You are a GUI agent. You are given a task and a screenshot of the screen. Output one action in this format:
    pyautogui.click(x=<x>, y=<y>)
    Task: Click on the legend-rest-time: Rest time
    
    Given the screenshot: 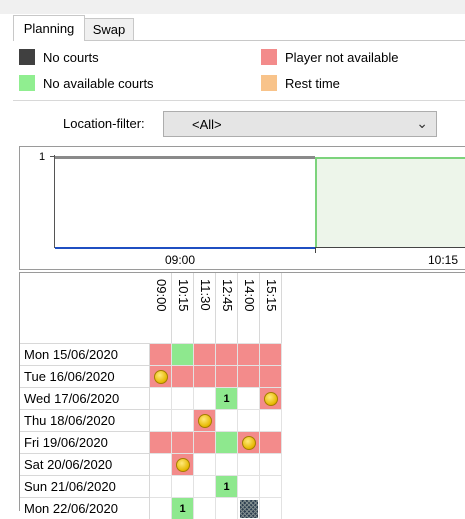 What is the action you would take?
    pyautogui.click(x=300, y=83)
    